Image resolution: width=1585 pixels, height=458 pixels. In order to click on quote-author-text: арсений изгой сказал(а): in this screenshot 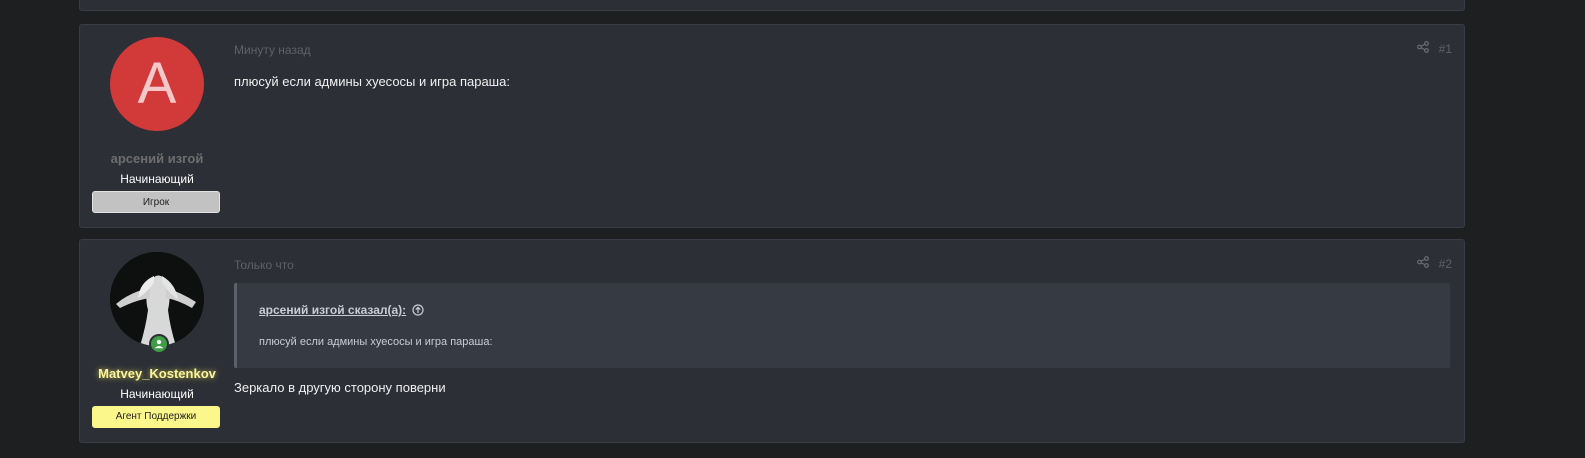, I will do `click(332, 310)`.